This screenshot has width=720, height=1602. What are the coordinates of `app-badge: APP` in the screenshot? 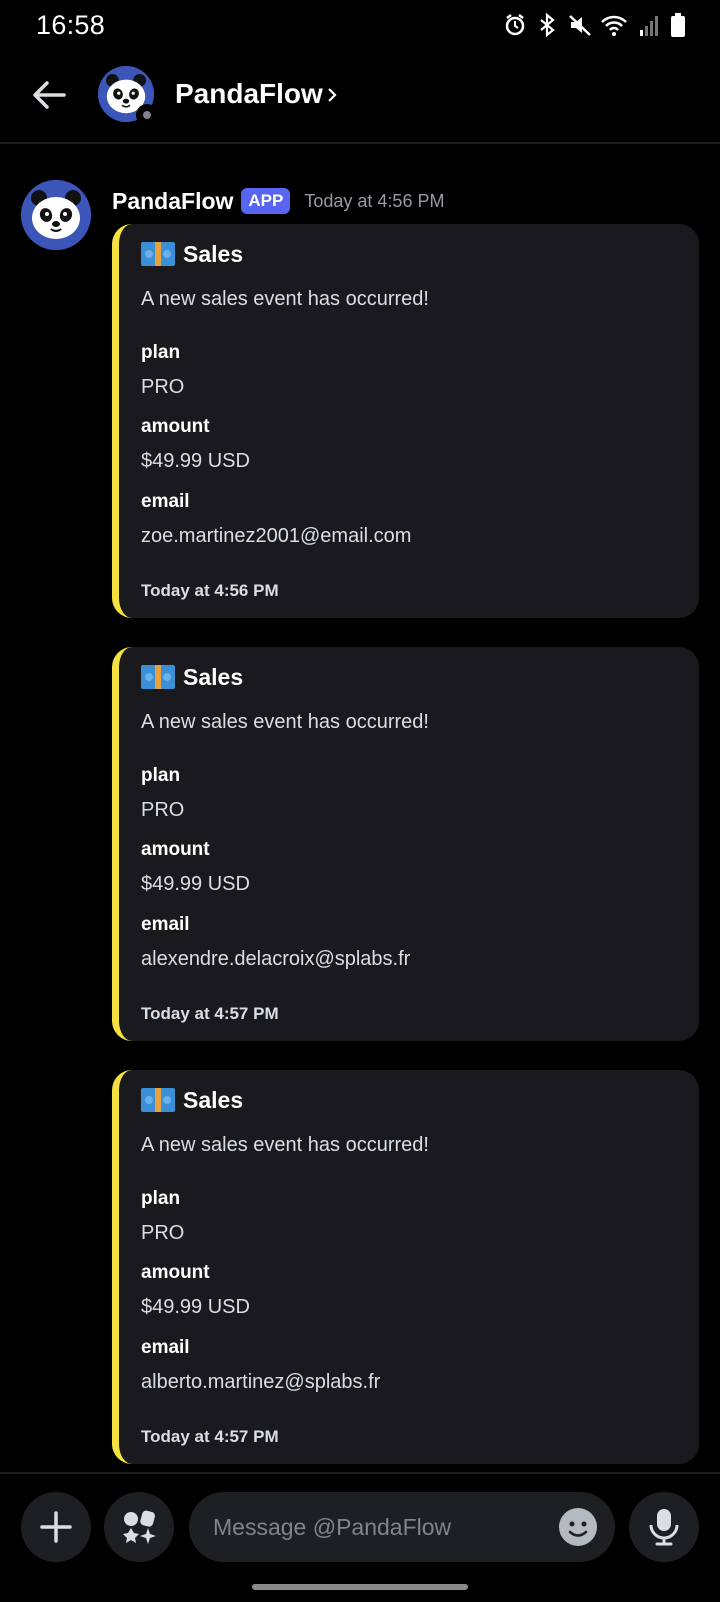 It's located at (266, 201).